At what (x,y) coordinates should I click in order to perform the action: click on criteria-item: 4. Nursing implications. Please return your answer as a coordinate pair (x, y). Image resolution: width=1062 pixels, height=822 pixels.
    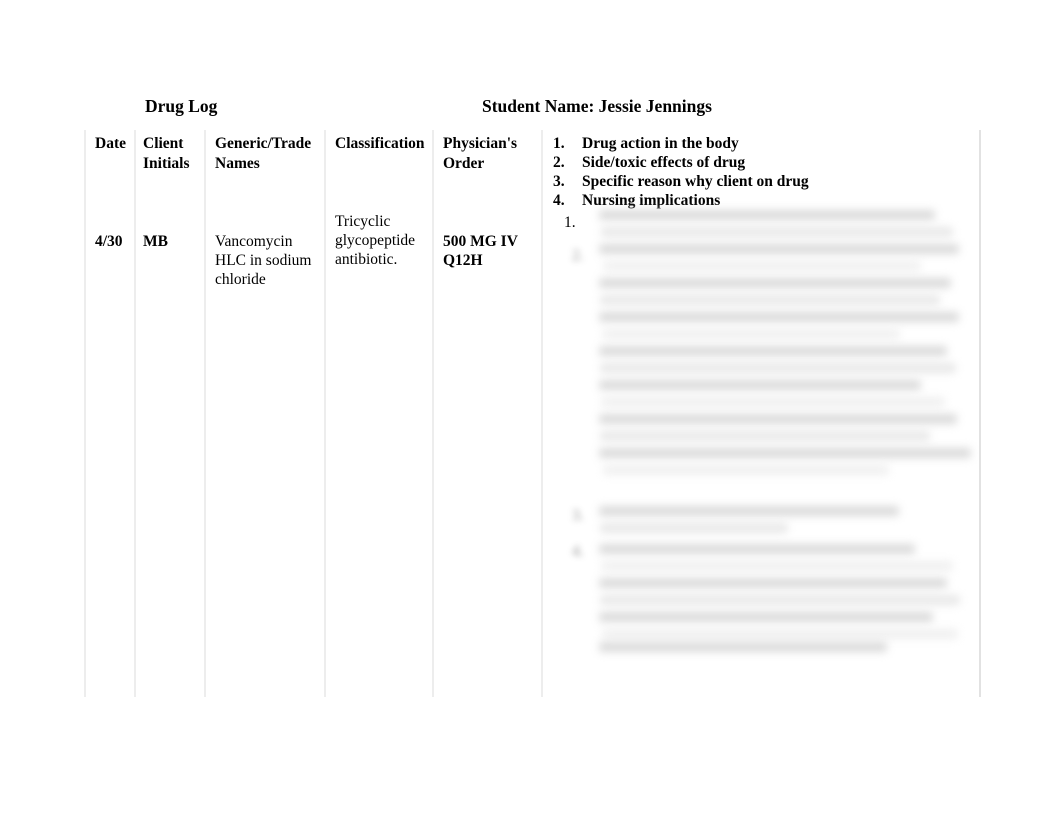
    Looking at the image, I should click on (763, 200).